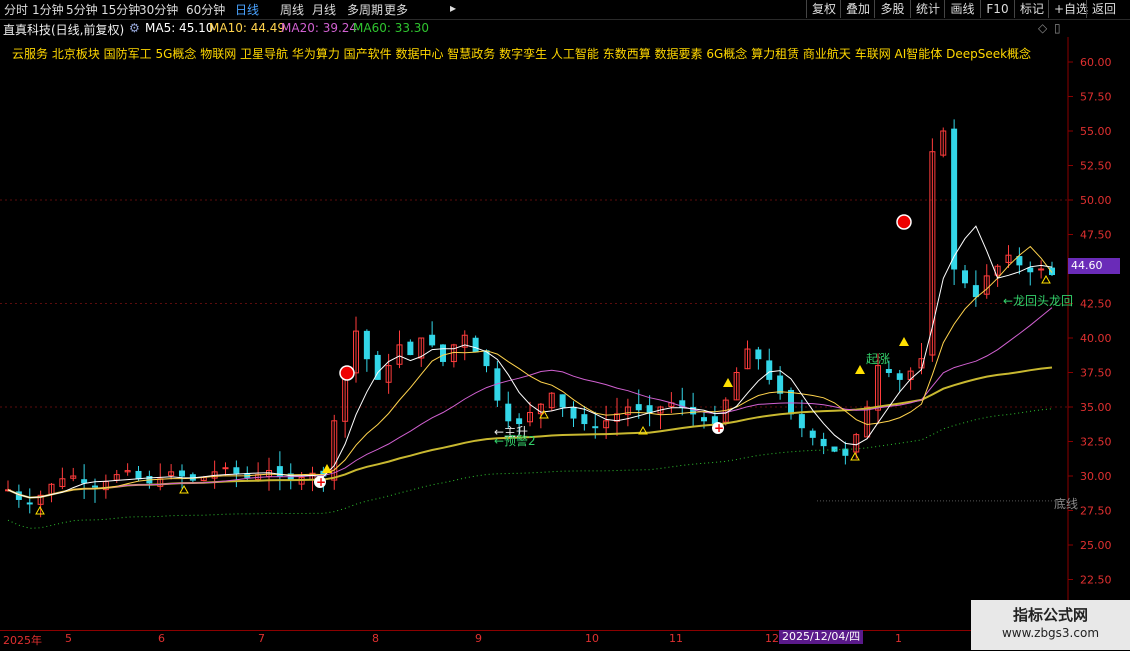  Describe the element at coordinates (1094, 266) in the screenshot. I see `current-price-tag: 44.60` at that location.